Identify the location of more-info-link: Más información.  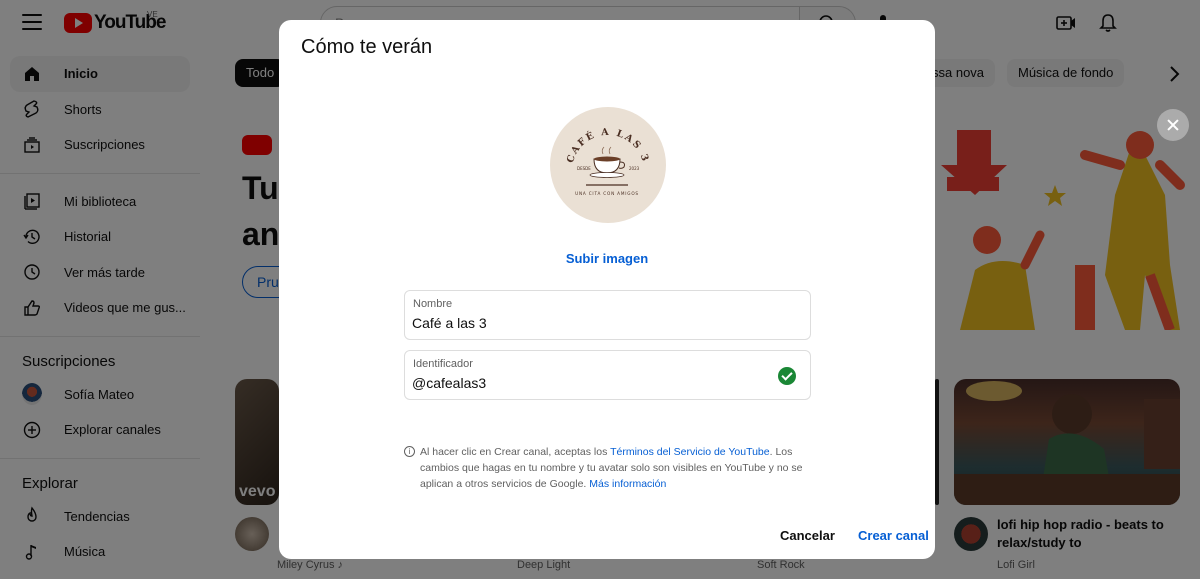
(627, 484).